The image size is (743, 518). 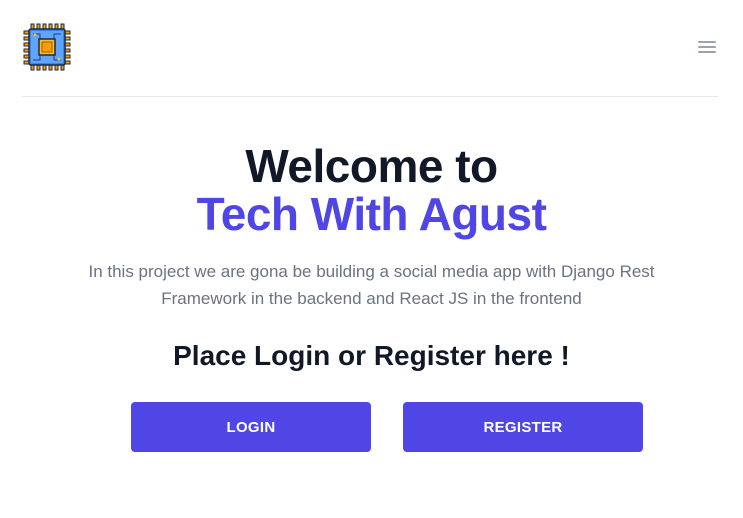 I want to click on microchip-icon, so click(x=47, y=47).